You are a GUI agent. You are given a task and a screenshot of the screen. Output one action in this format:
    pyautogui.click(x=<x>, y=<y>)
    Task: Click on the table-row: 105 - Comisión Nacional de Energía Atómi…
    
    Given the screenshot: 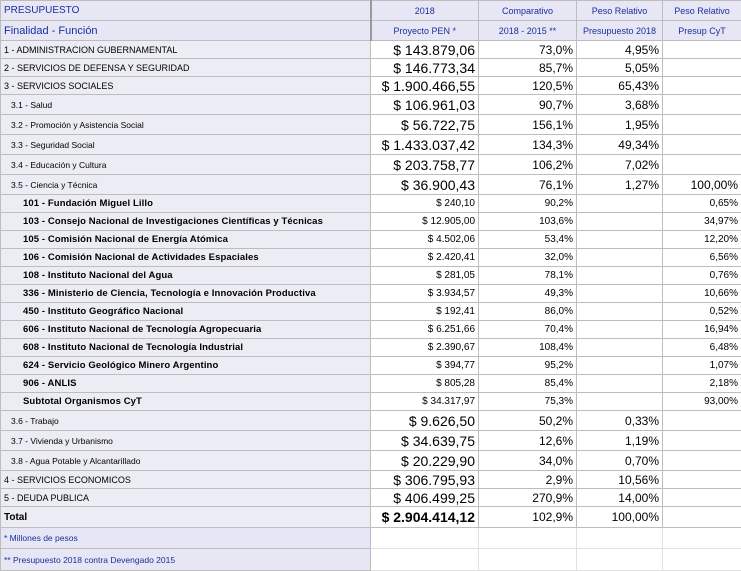 What is the action you would take?
    pyautogui.click(x=371, y=240)
    